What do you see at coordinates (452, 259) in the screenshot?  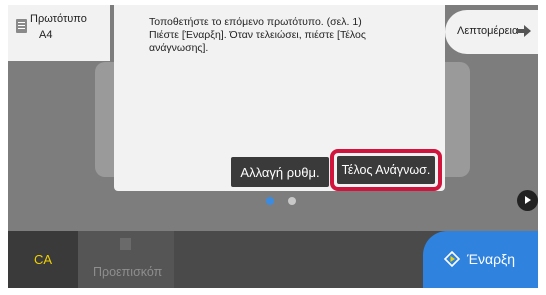 I see `diamond-start-icon` at bounding box center [452, 259].